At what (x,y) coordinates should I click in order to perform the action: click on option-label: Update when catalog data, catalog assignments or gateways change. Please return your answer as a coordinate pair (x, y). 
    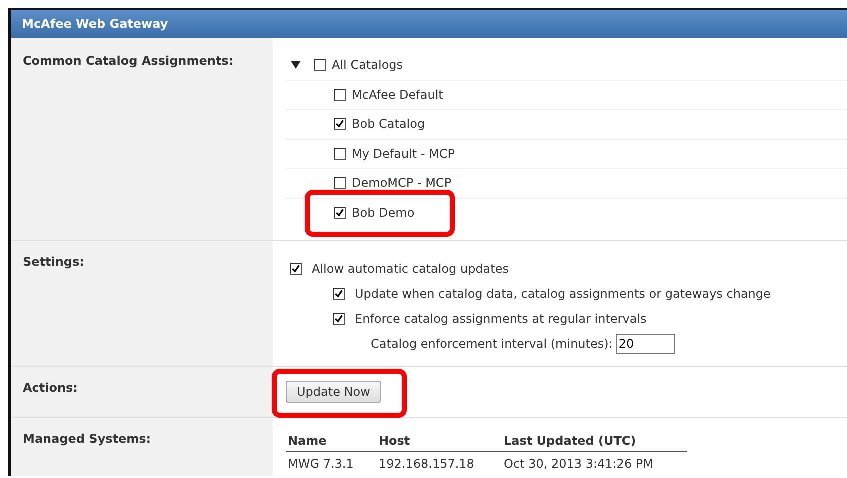
    Looking at the image, I should click on (563, 293).